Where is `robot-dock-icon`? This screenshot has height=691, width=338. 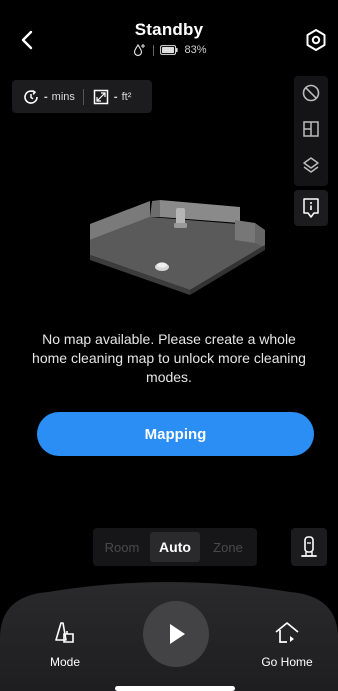
robot-dock-icon is located at coordinates (309, 547).